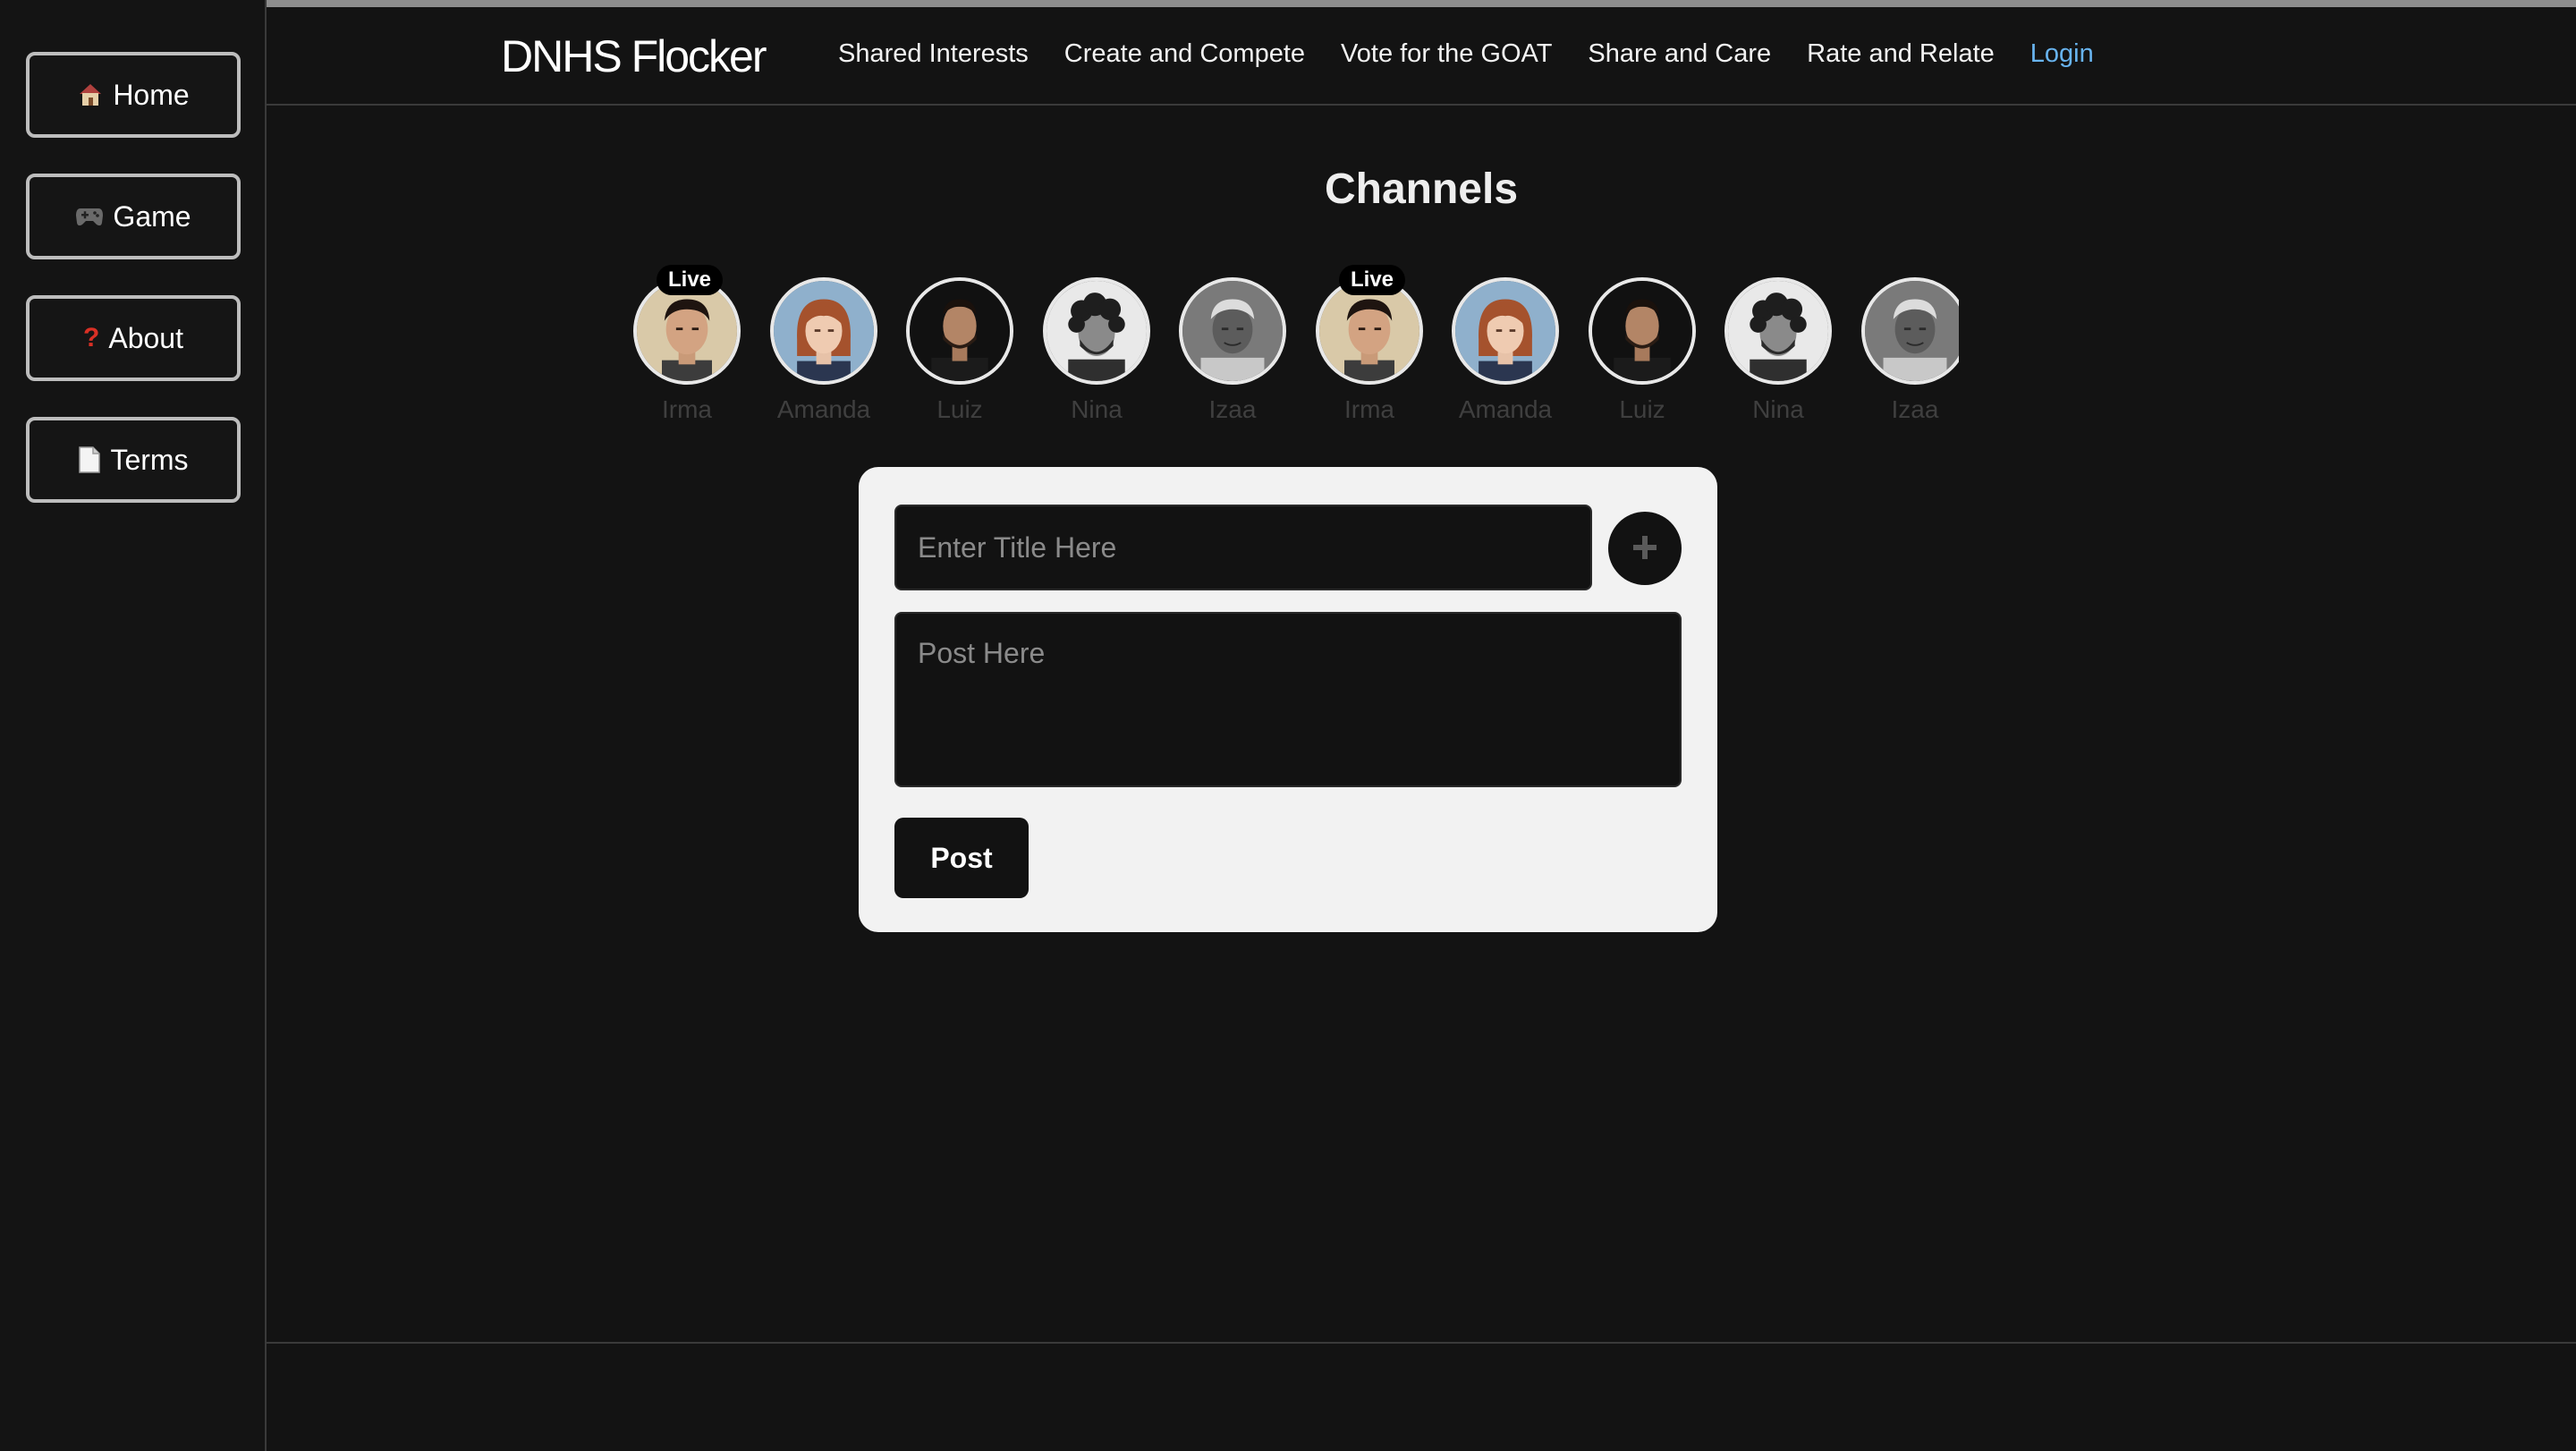 Image resolution: width=2576 pixels, height=1451 pixels. I want to click on house-icon, so click(90, 94).